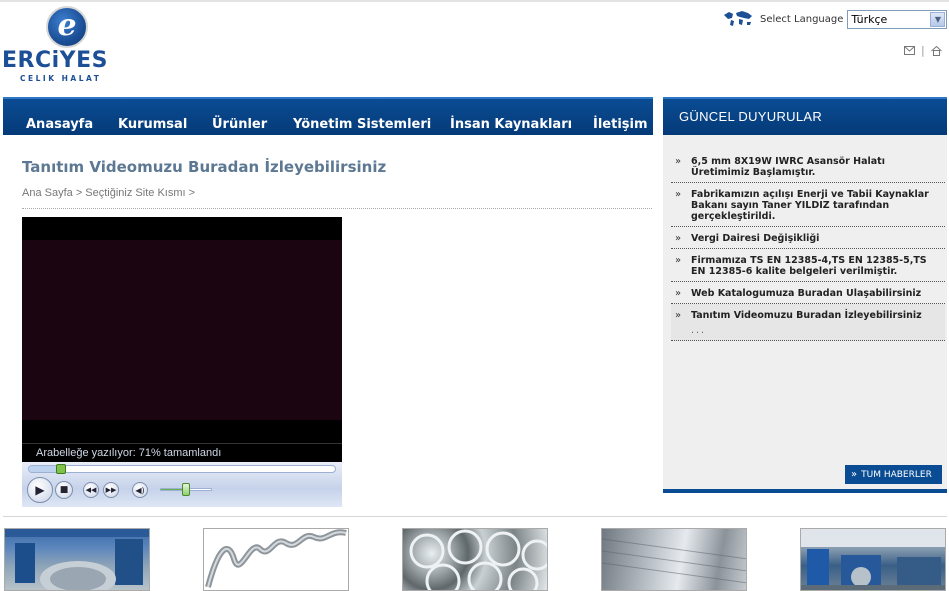 Image resolution: width=949 pixels, height=591 pixels. I want to click on previous-icon: ◀◀, so click(91, 490).